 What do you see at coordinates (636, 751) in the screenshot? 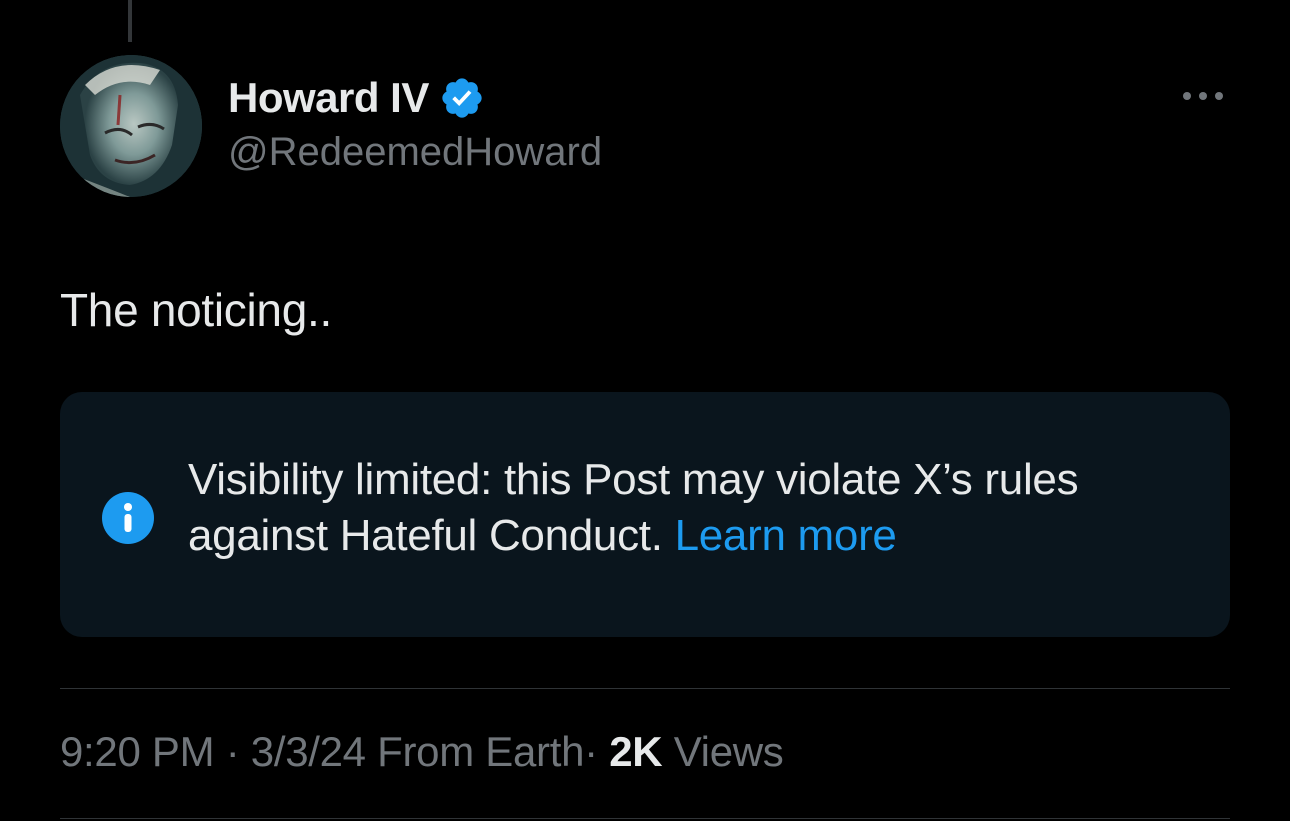
I see `views-count: 2K` at bounding box center [636, 751].